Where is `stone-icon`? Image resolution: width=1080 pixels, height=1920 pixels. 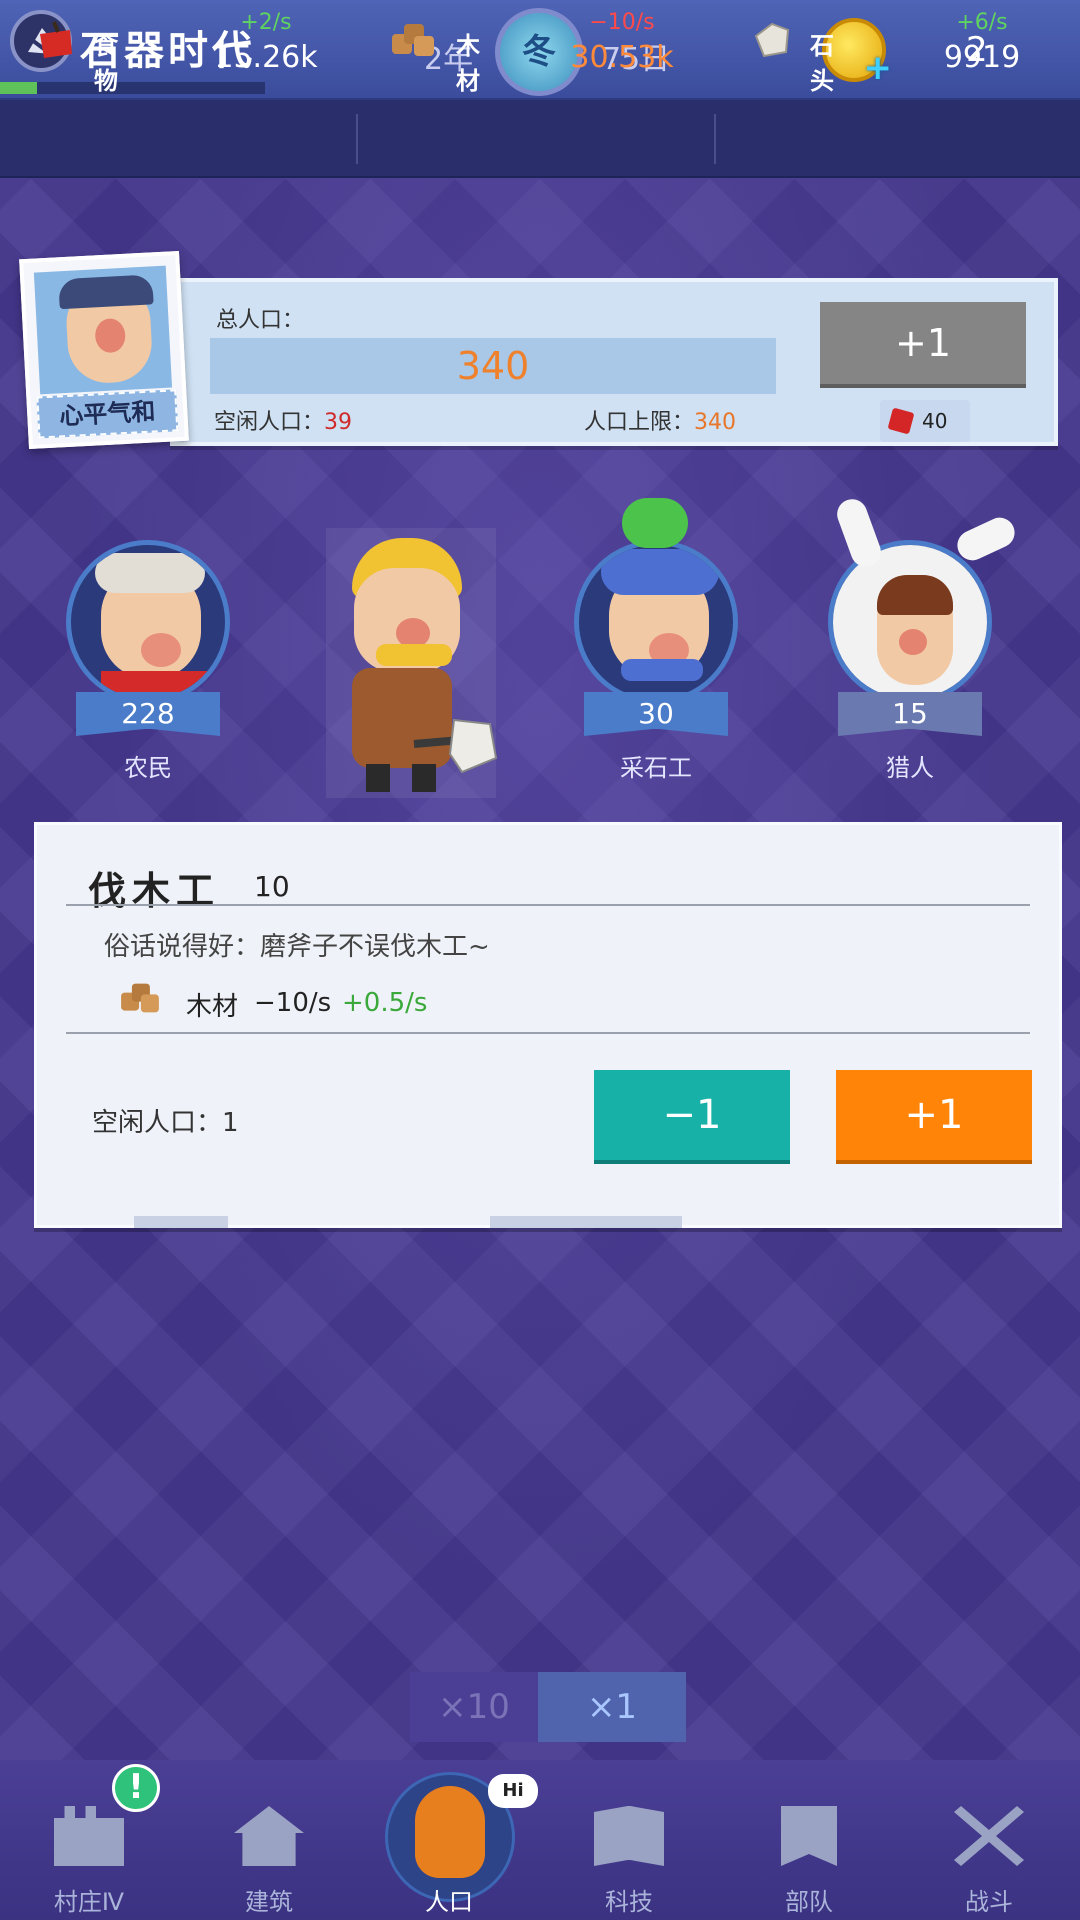
stone-icon is located at coordinates (772, 40).